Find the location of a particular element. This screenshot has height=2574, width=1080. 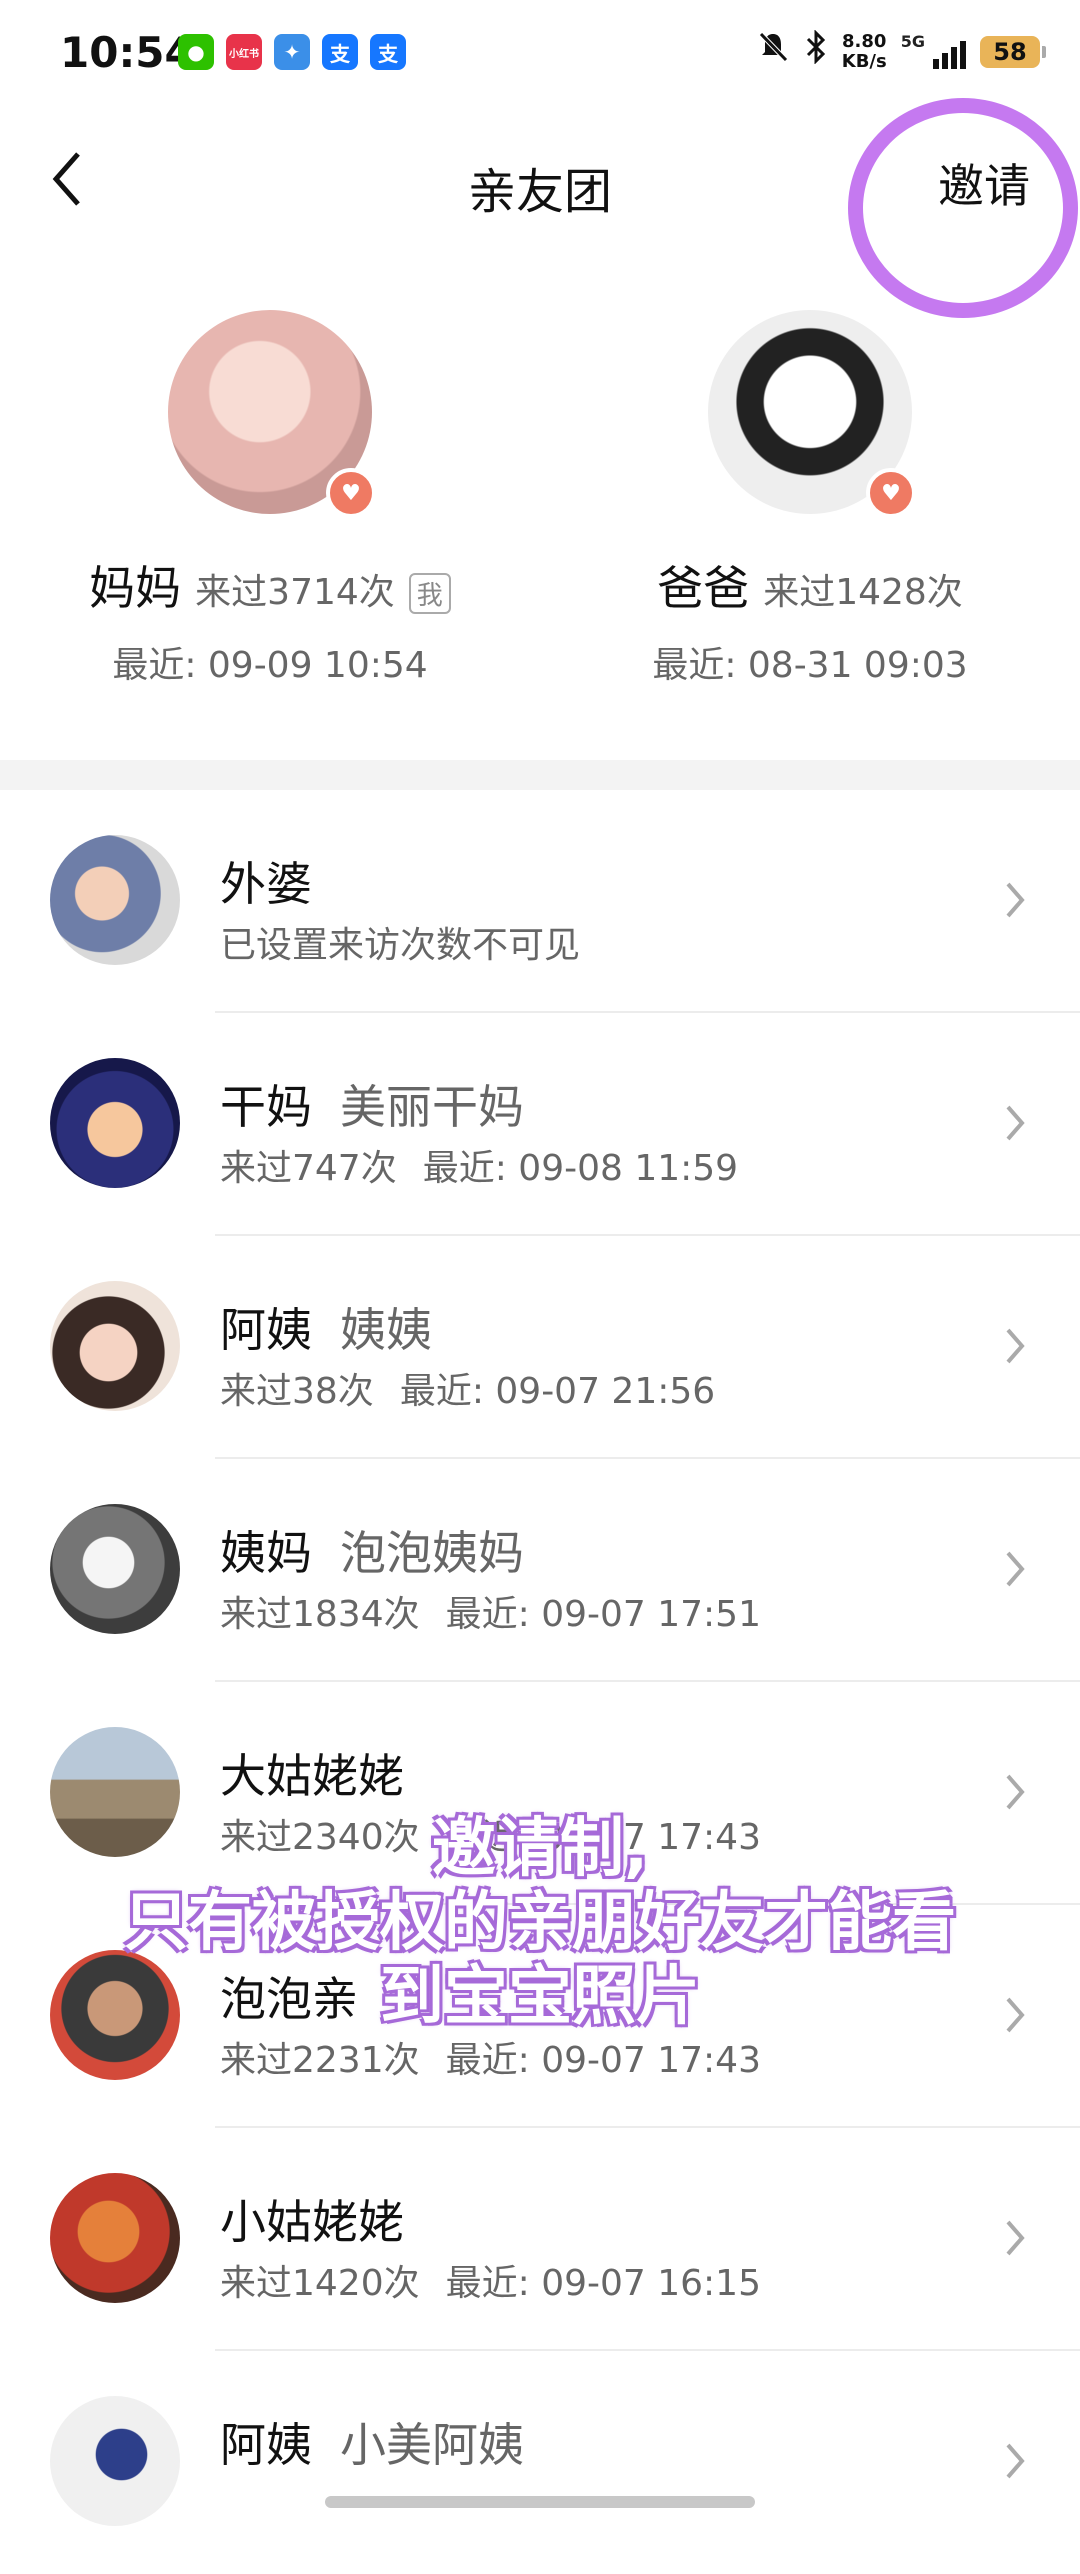

list-item: 干妈 美丽干妈 来过747次 最近: 09-08 11:59 is located at coordinates (540, 1124).